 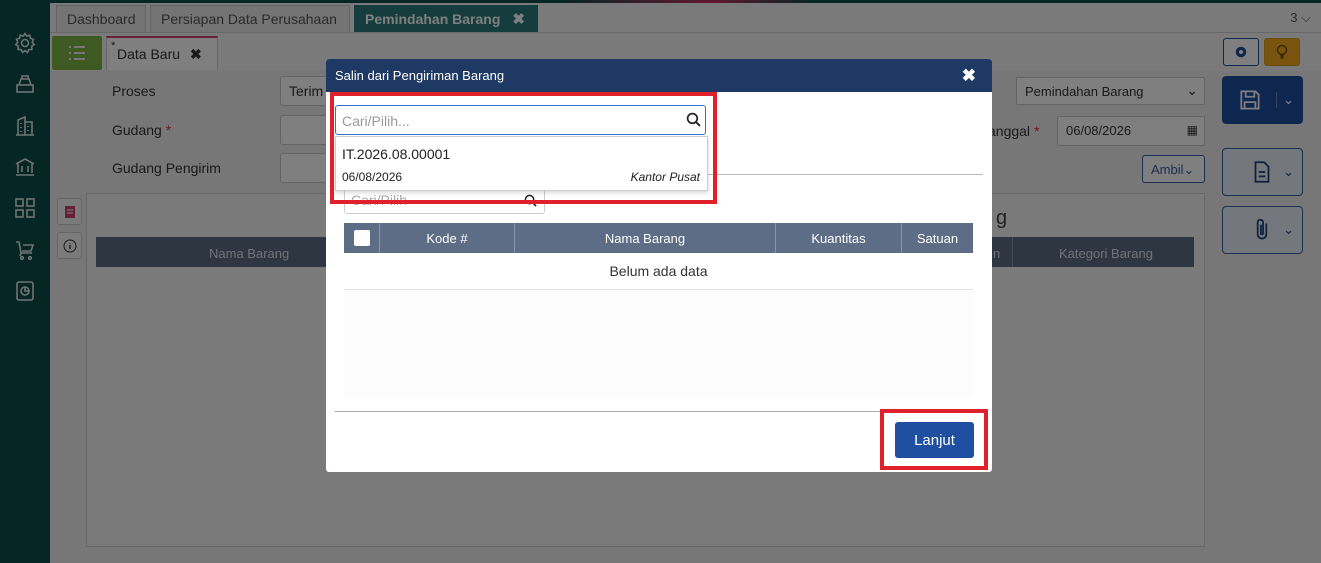 I want to click on items-table-header: Kode # Nama Barang Kuantitas Satuan, so click(x=658, y=238).